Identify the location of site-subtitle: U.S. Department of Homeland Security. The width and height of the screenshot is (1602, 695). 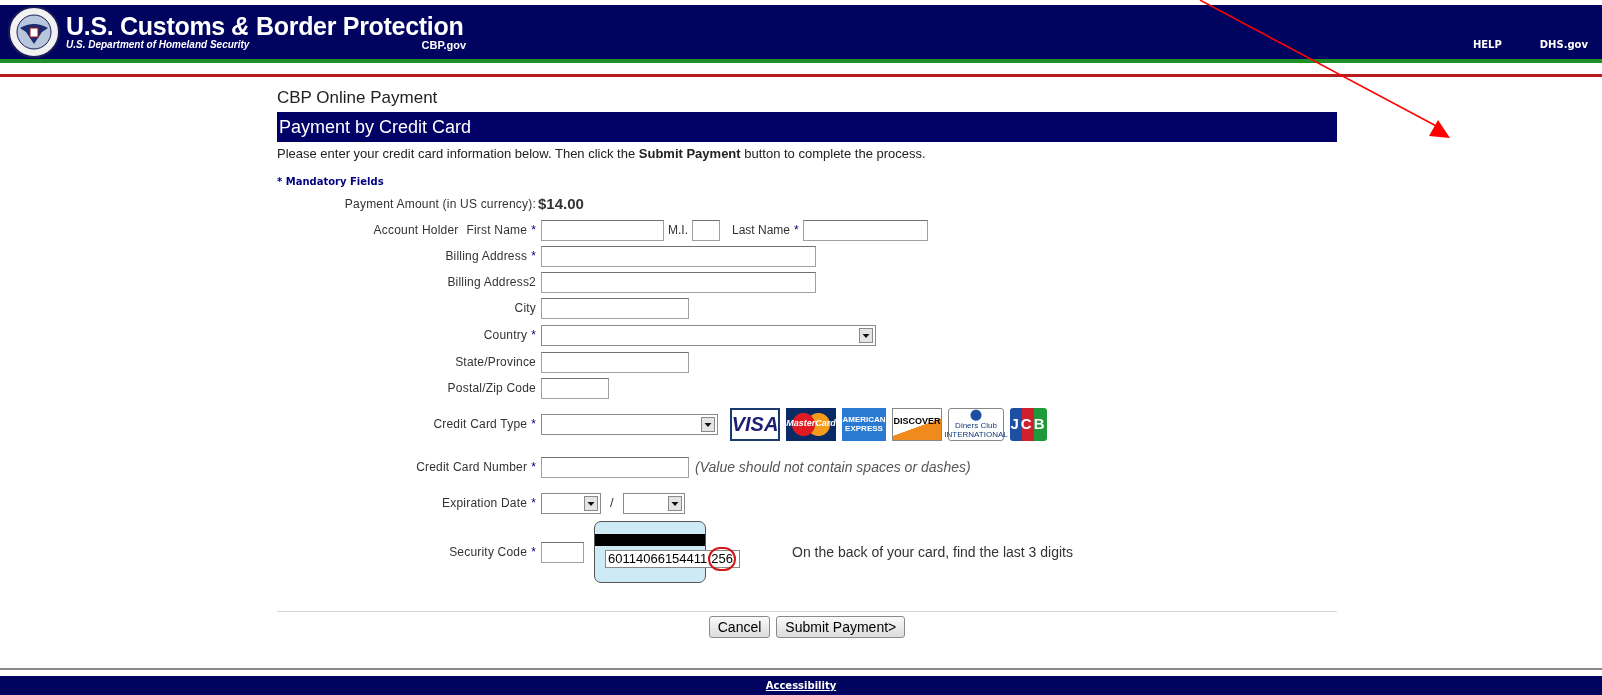
(158, 45).